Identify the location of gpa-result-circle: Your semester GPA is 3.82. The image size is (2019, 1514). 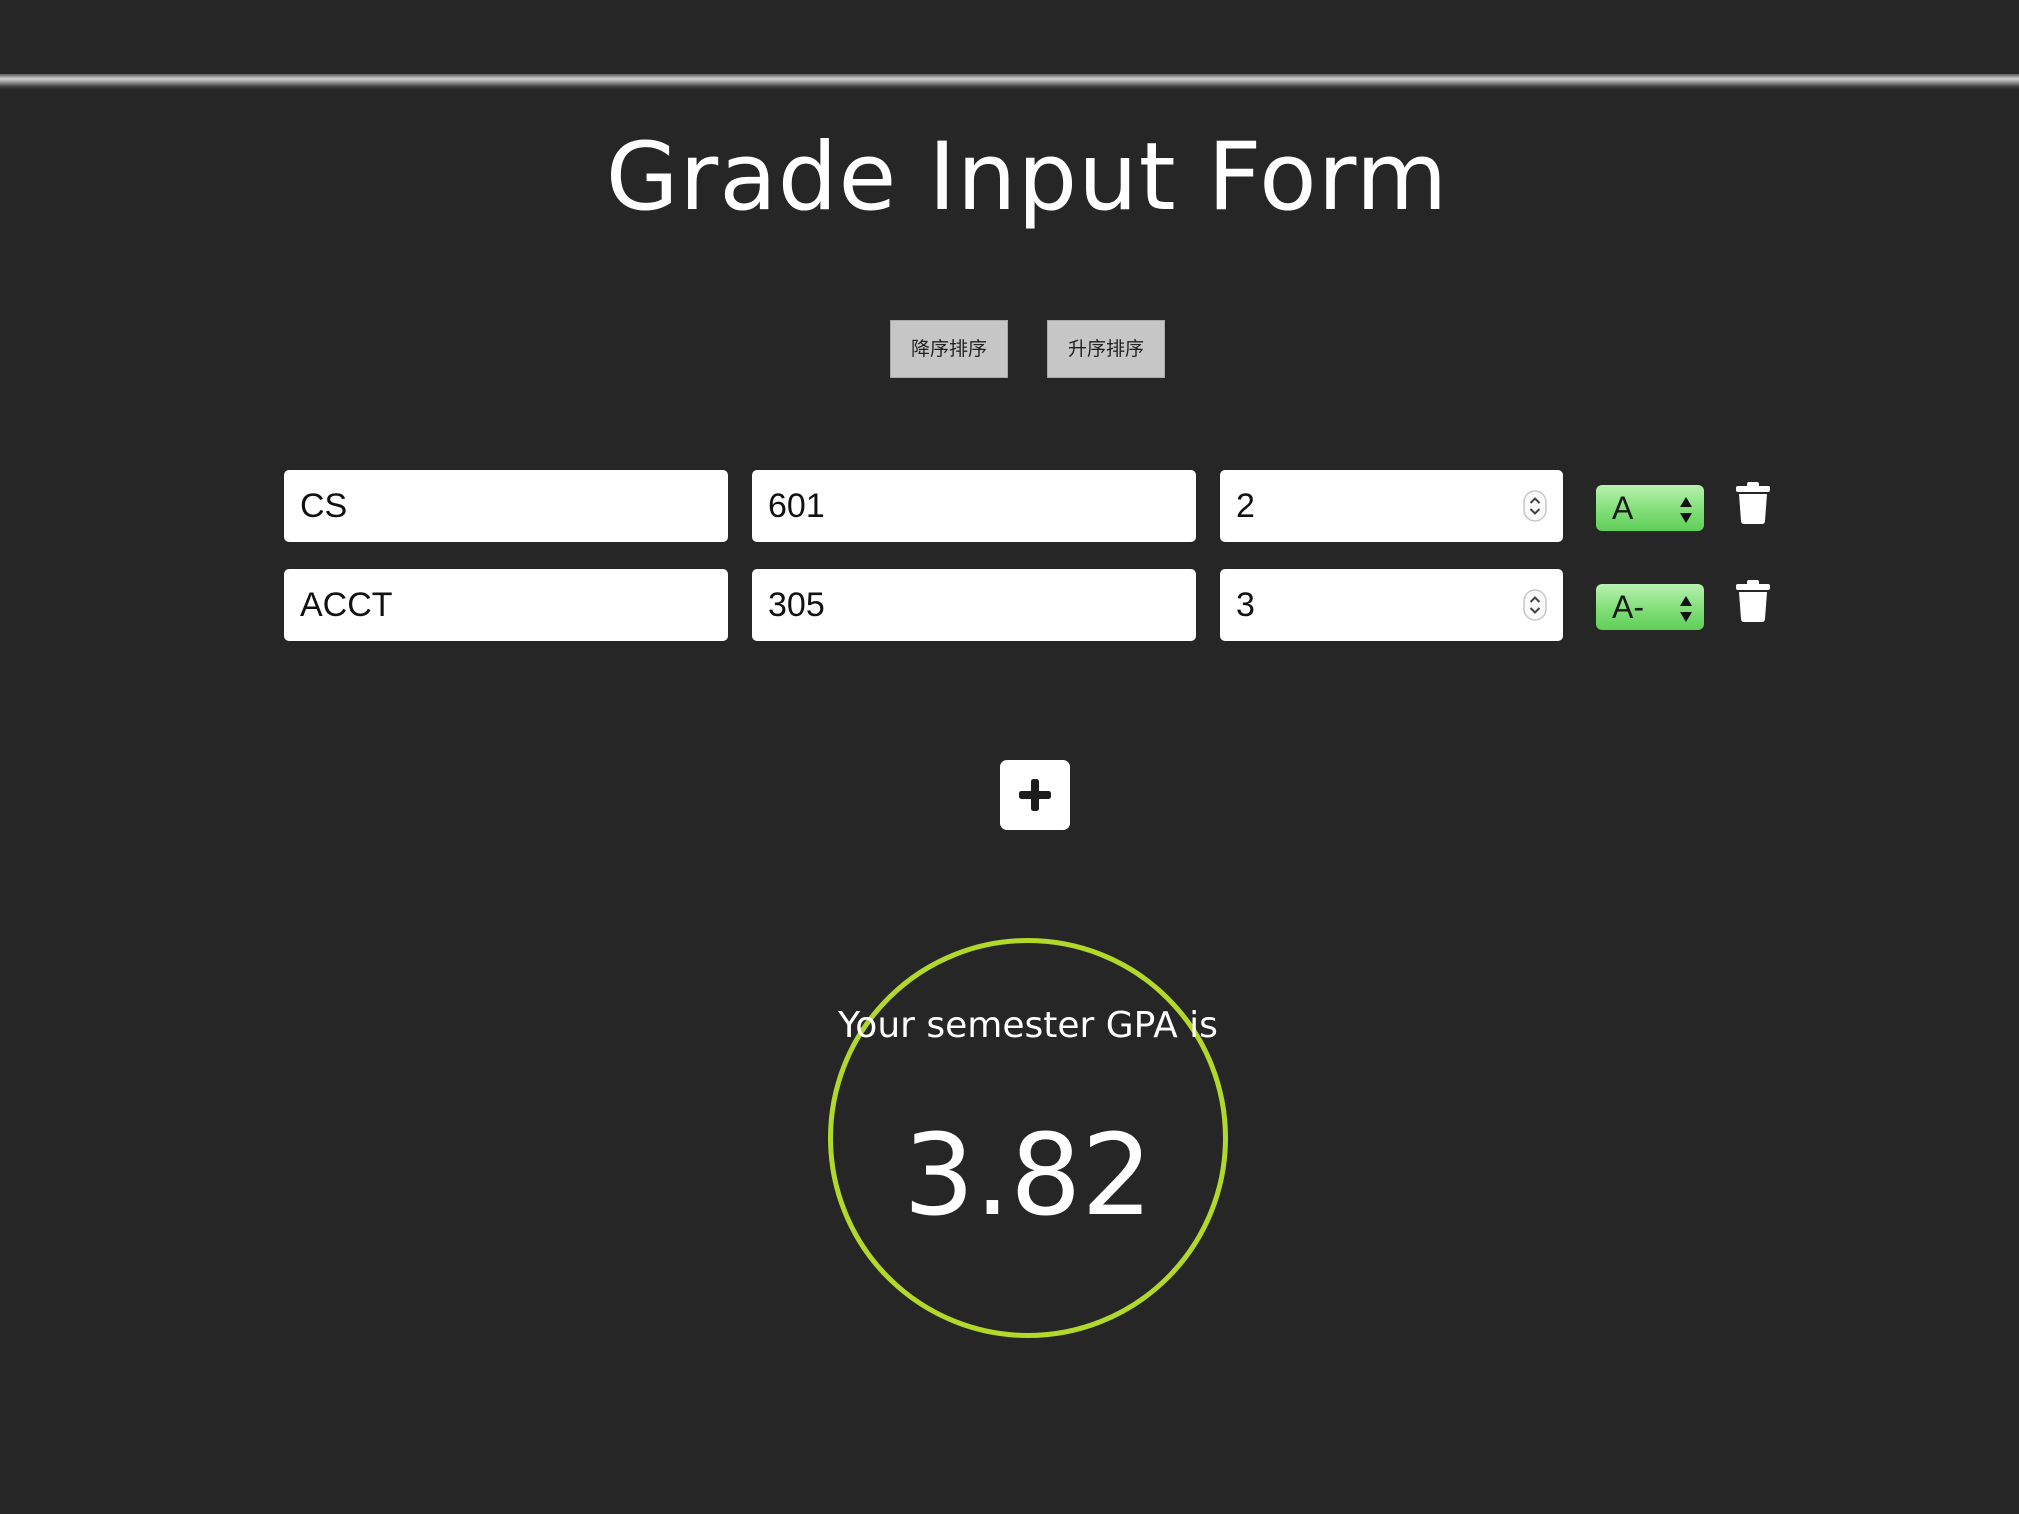
(1028, 1138).